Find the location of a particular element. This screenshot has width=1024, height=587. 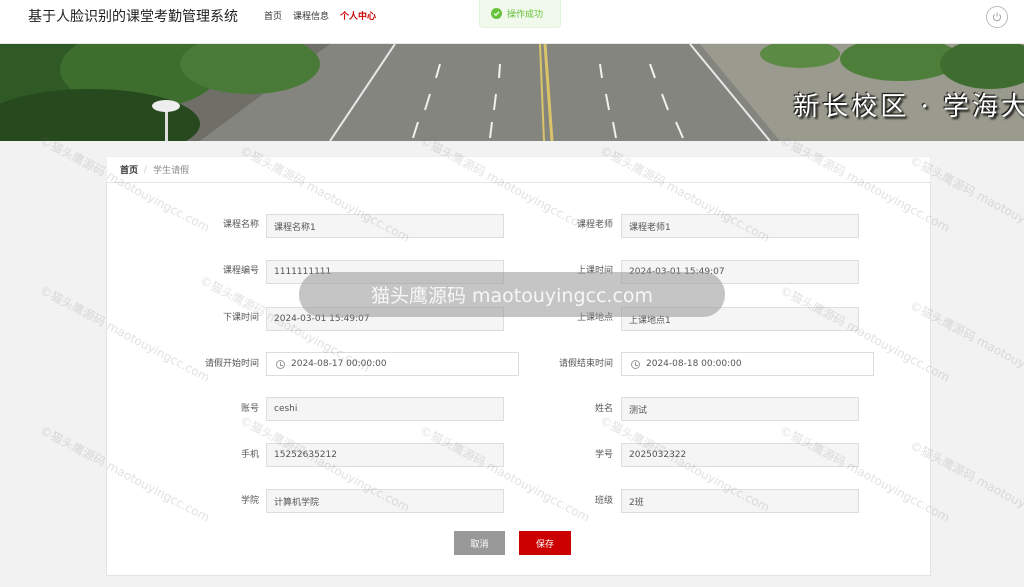

class-field: 2班 is located at coordinates (740, 501).